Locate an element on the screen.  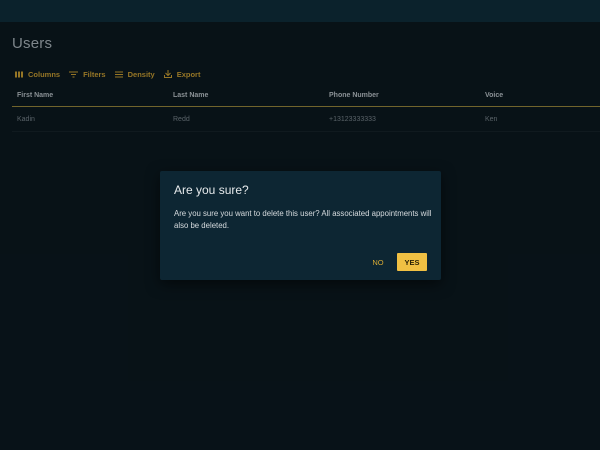
yes-button: YES is located at coordinates (412, 262).